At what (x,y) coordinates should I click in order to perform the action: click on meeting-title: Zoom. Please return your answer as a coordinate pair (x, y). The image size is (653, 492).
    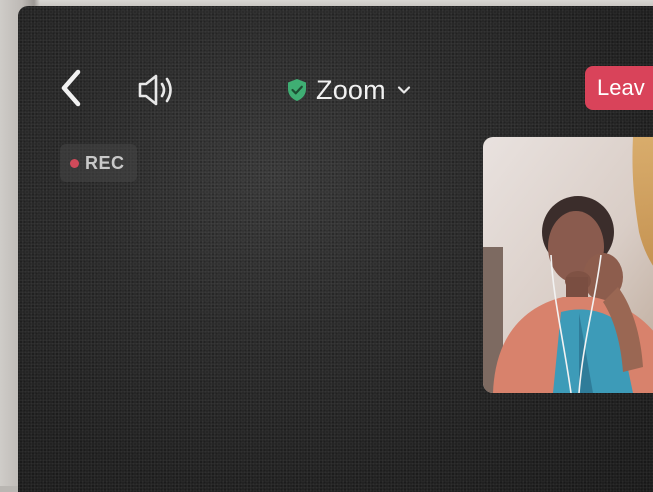
    Looking at the image, I should click on (351, 89).